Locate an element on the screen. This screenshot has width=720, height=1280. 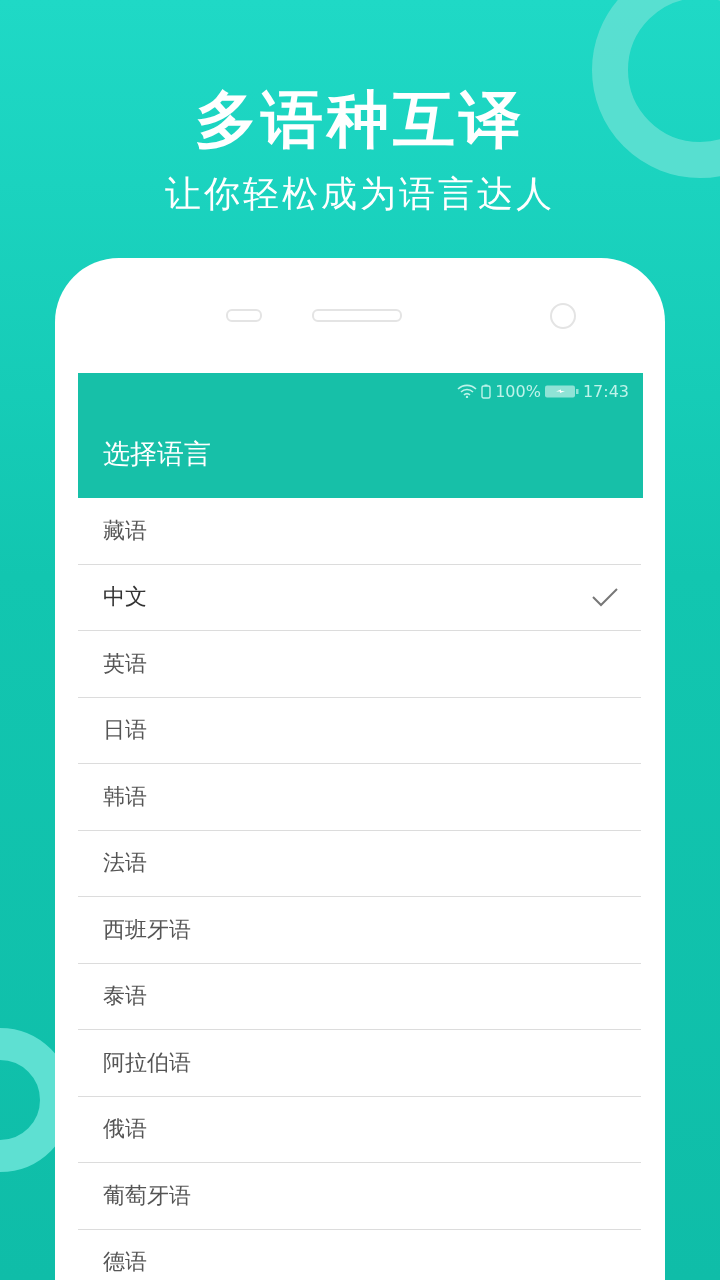
language-item: 韩语 is located at coordinates (359, 797).